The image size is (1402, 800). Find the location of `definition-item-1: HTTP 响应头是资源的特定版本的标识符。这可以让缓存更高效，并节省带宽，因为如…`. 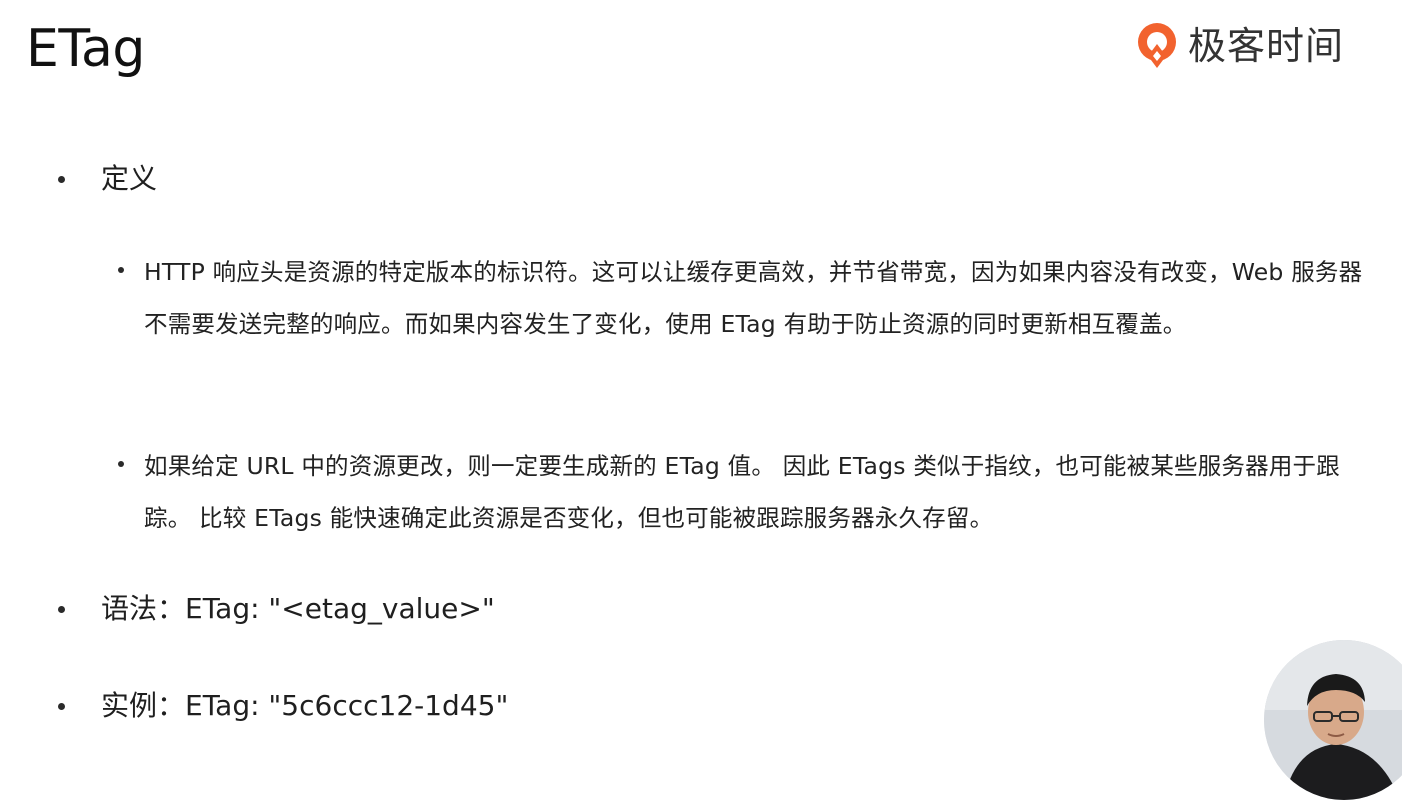

definition-item-1: HTTP 响应头是资源的特定版本的标识符。这可以让缓存更高效，并节省带宽，因为如… is located at coordinates (690, 298).